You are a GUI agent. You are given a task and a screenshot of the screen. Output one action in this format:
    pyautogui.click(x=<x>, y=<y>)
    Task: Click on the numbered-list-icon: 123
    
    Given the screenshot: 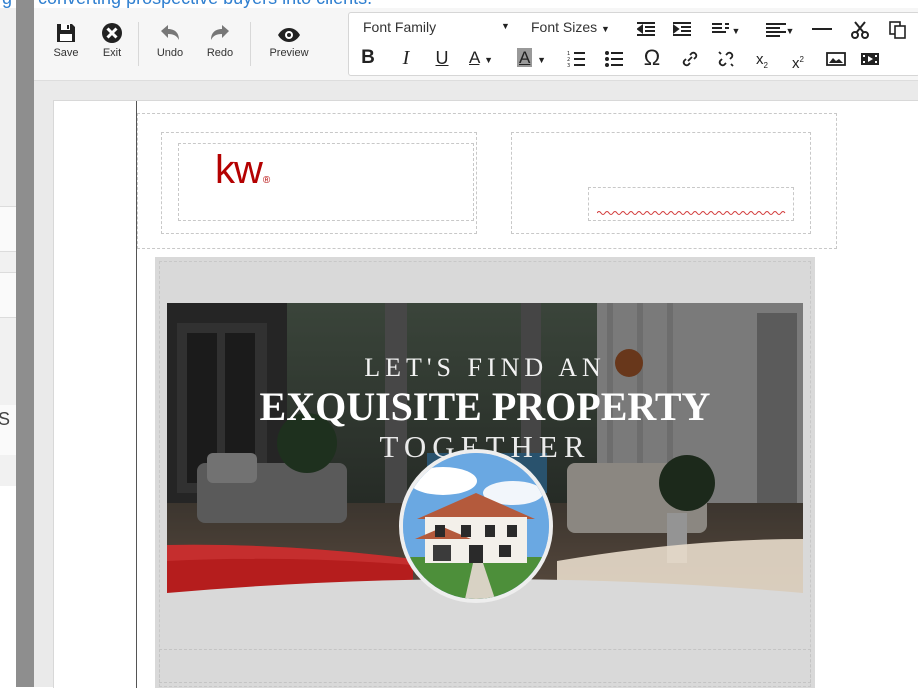 What is the action you would take?
    pyautogui.click(x=576, y=59)
    